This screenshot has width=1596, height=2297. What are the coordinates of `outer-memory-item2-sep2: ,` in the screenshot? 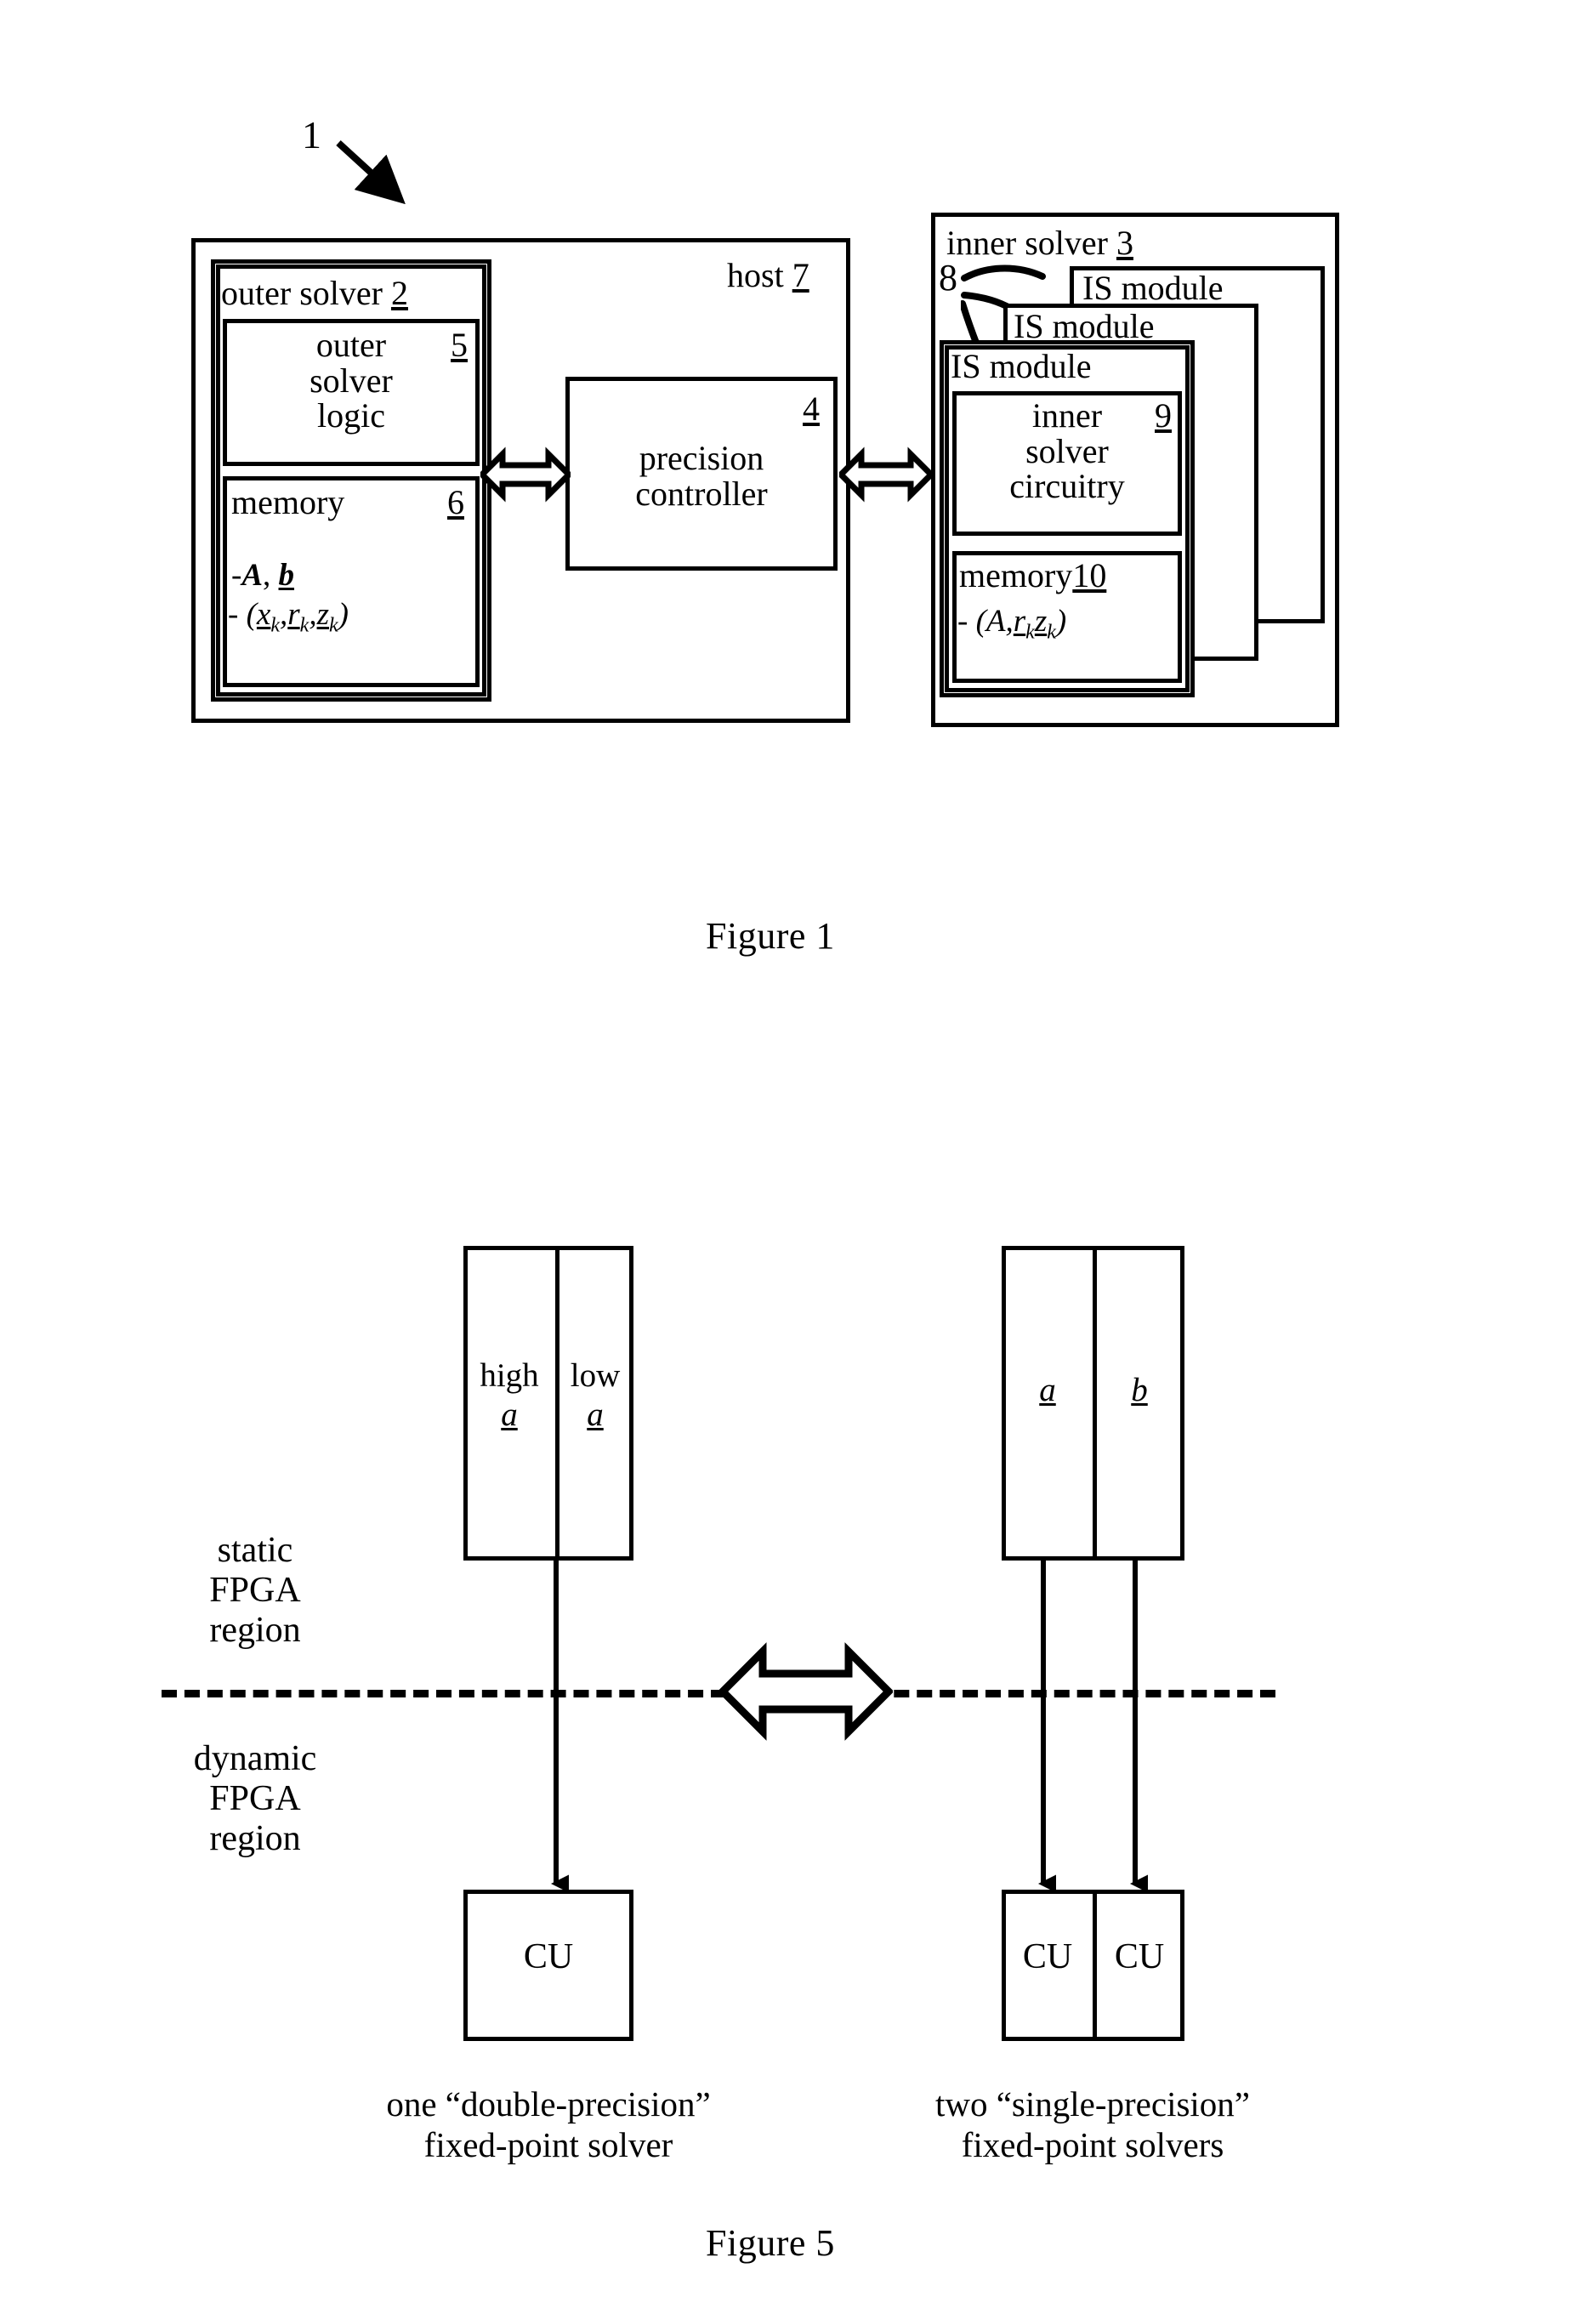 It's located at (313, 614).